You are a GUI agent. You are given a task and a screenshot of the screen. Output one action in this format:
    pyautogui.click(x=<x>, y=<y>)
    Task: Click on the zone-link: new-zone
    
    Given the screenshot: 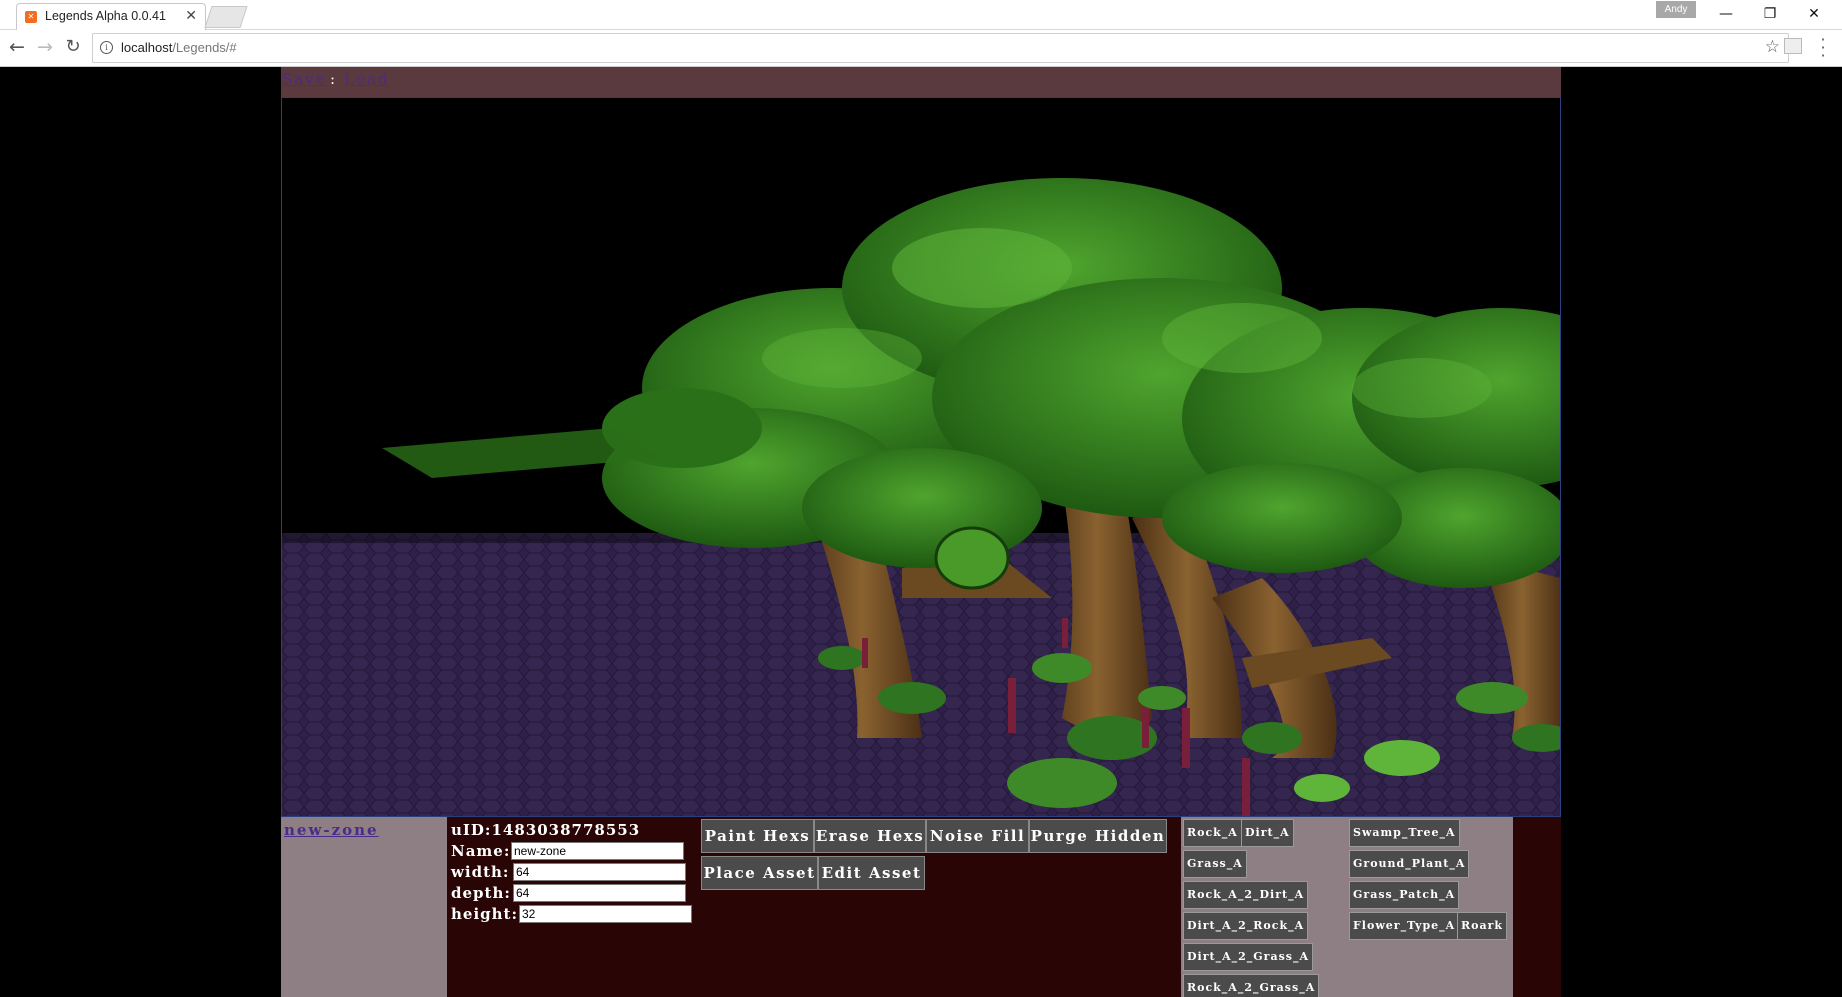 What is the action you would take?
    pyautogui.click(x=331, y=830)
    